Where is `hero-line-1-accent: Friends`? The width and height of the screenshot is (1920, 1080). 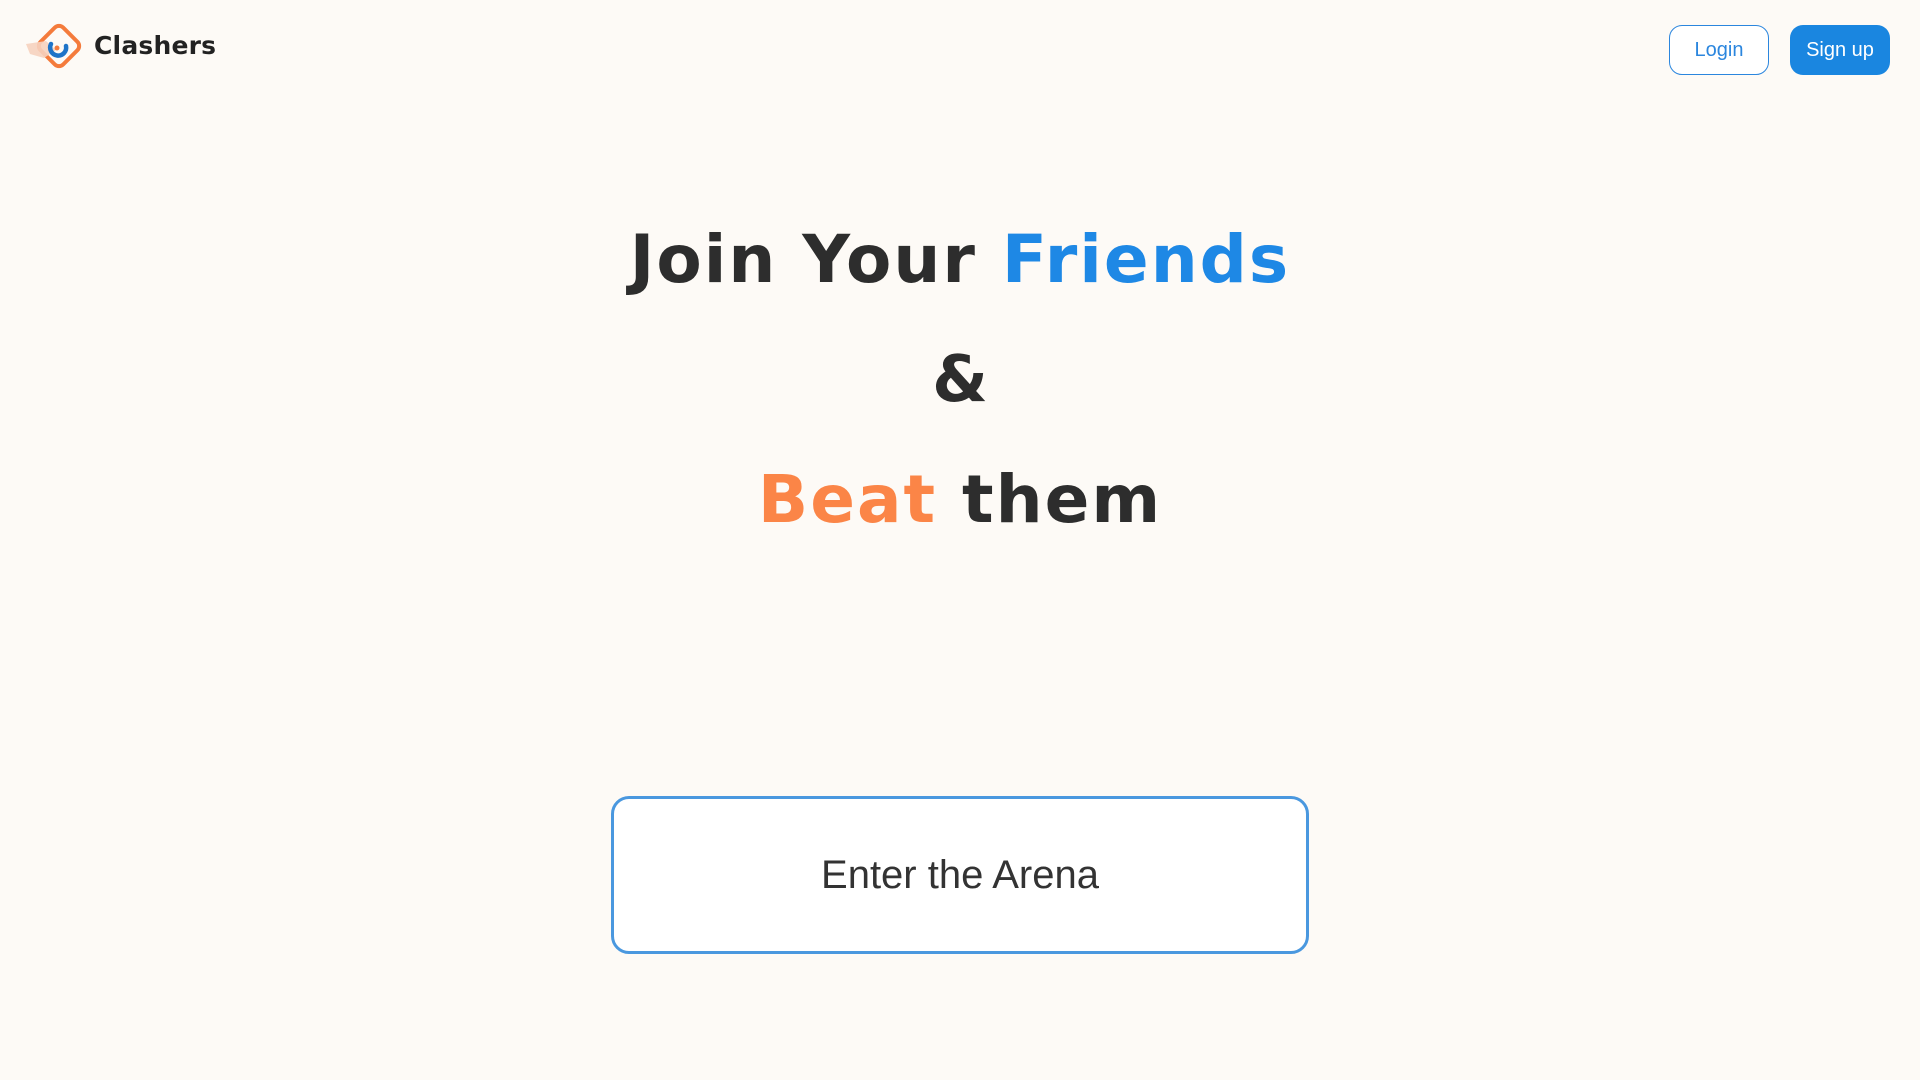
hero-line-1-accent: Friends is located at coordinates (1146, 259).